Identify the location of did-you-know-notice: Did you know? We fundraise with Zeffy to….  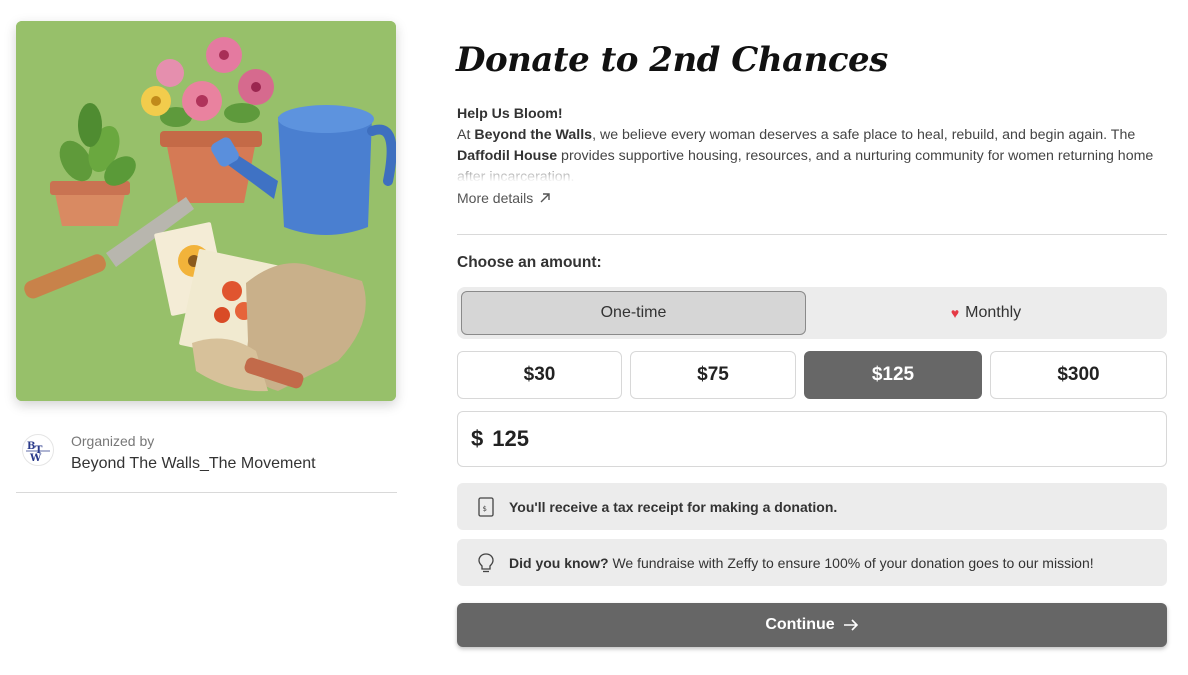
(812, 562).